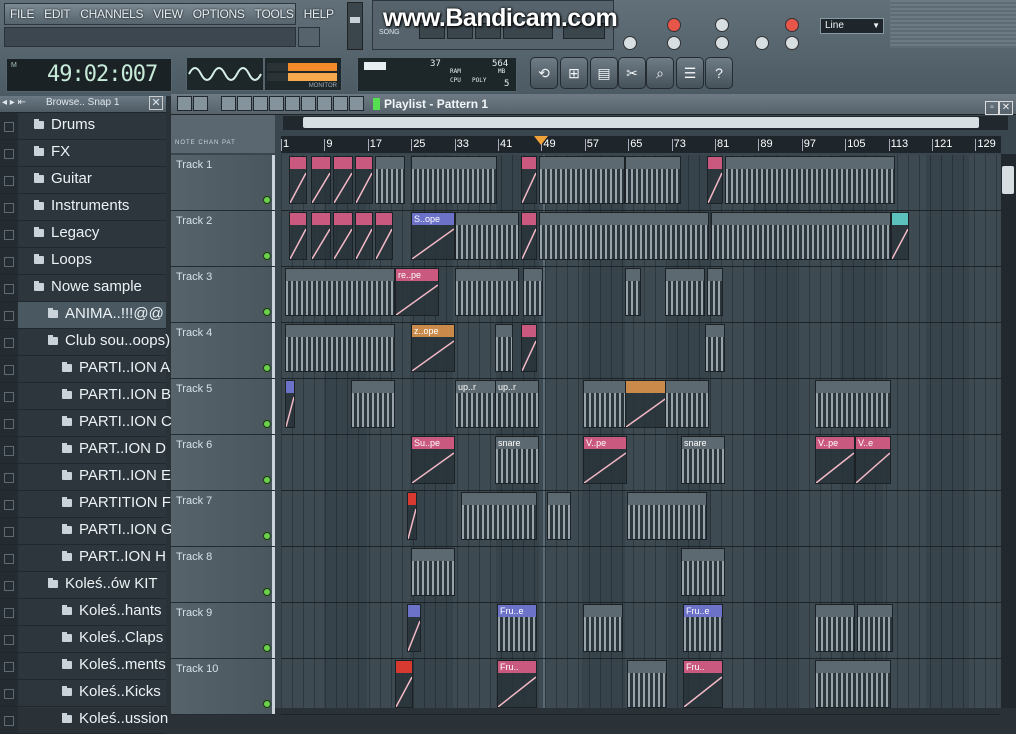 Image resolution: width=1016 pixels, height=734 pixels. Describe the element at coordinates (217, 127) in the screenshot. I see `view-tabs` at that location.